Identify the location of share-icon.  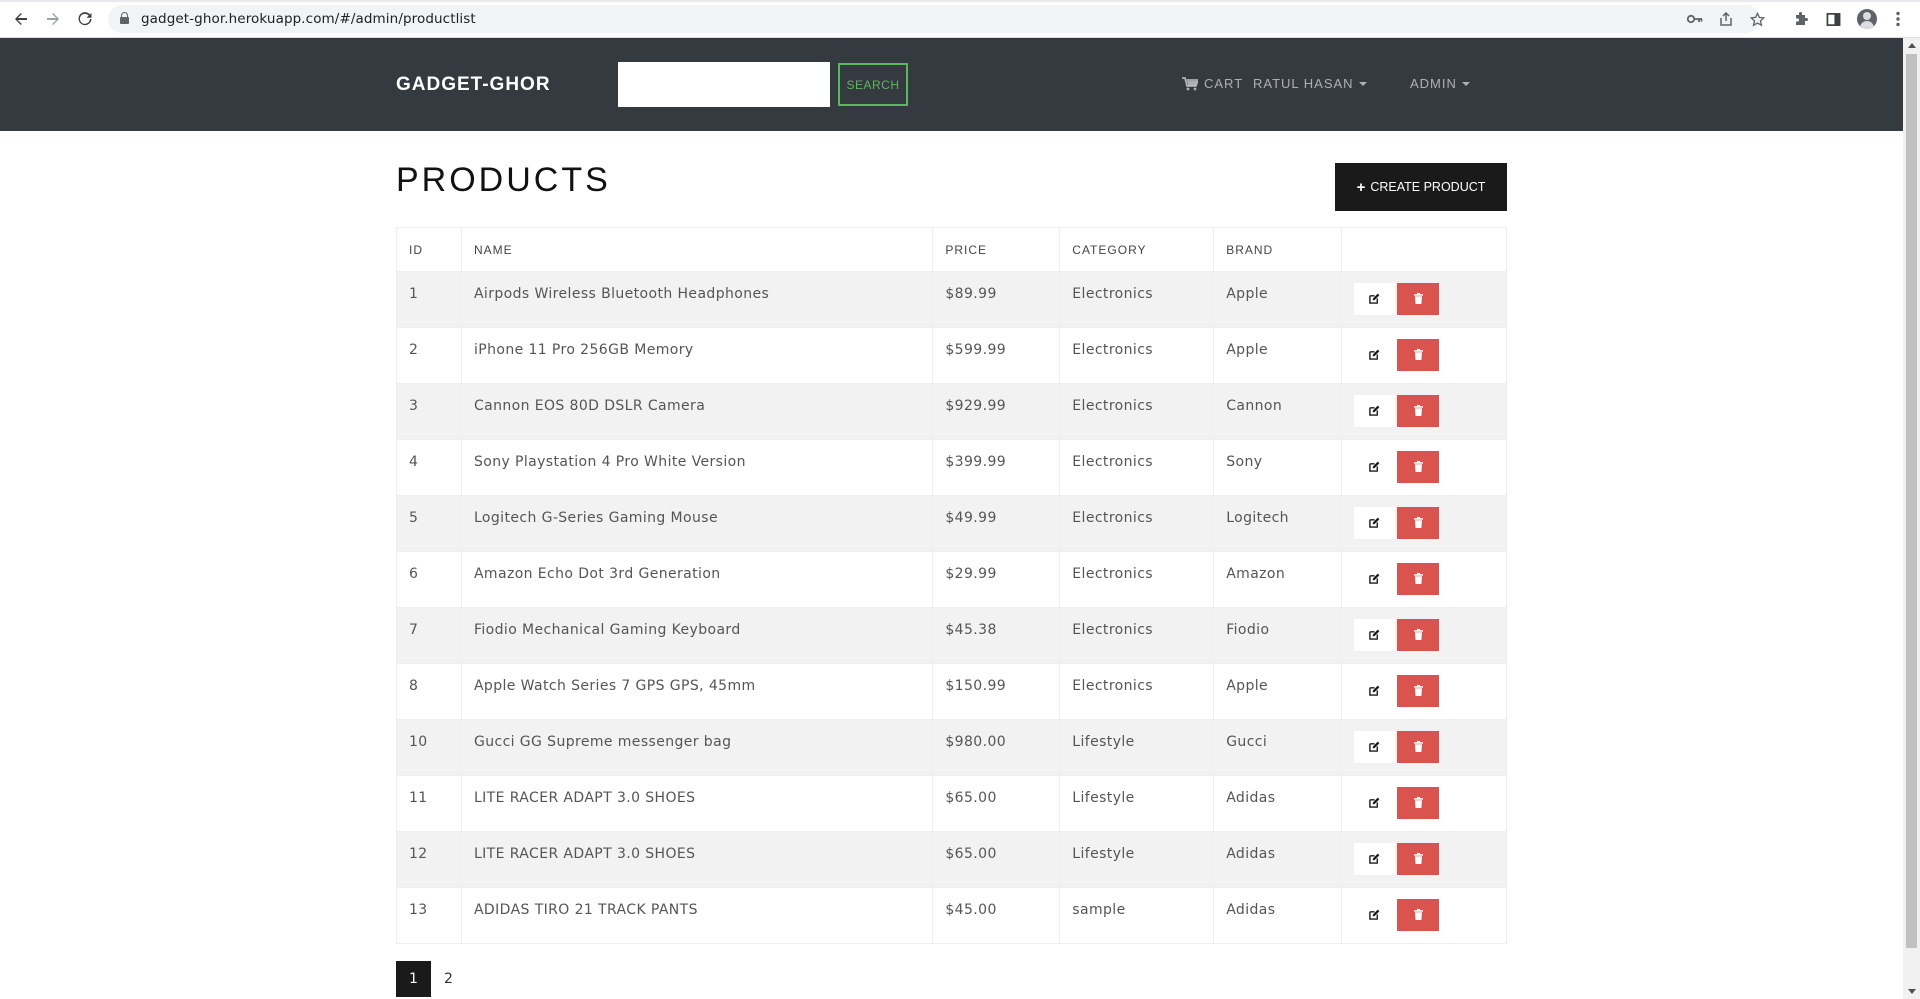
(1726, 19).